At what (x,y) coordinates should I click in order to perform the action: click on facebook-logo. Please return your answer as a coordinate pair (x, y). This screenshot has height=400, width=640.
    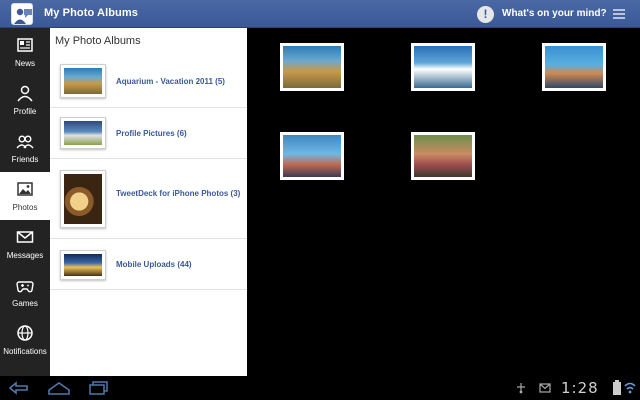
    Looking at the image, I should click on (22, 14).